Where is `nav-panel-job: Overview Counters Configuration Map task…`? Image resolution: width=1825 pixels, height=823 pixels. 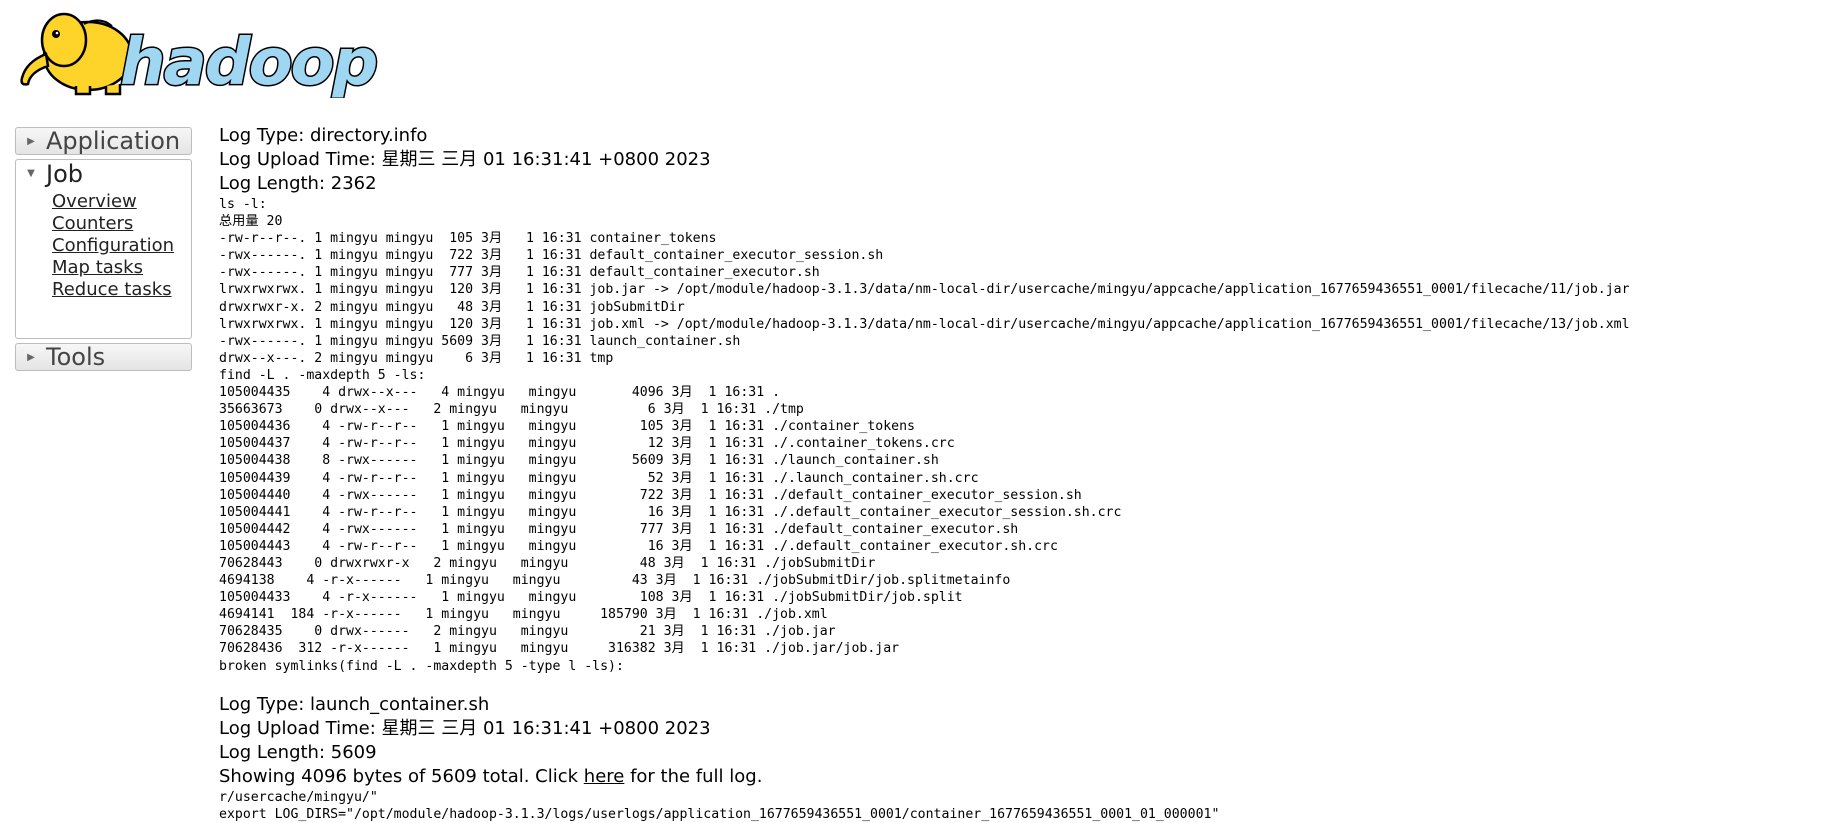 nav-panel-job: Overview Counters Configuration Map task… is located at coordinates (103, 263).